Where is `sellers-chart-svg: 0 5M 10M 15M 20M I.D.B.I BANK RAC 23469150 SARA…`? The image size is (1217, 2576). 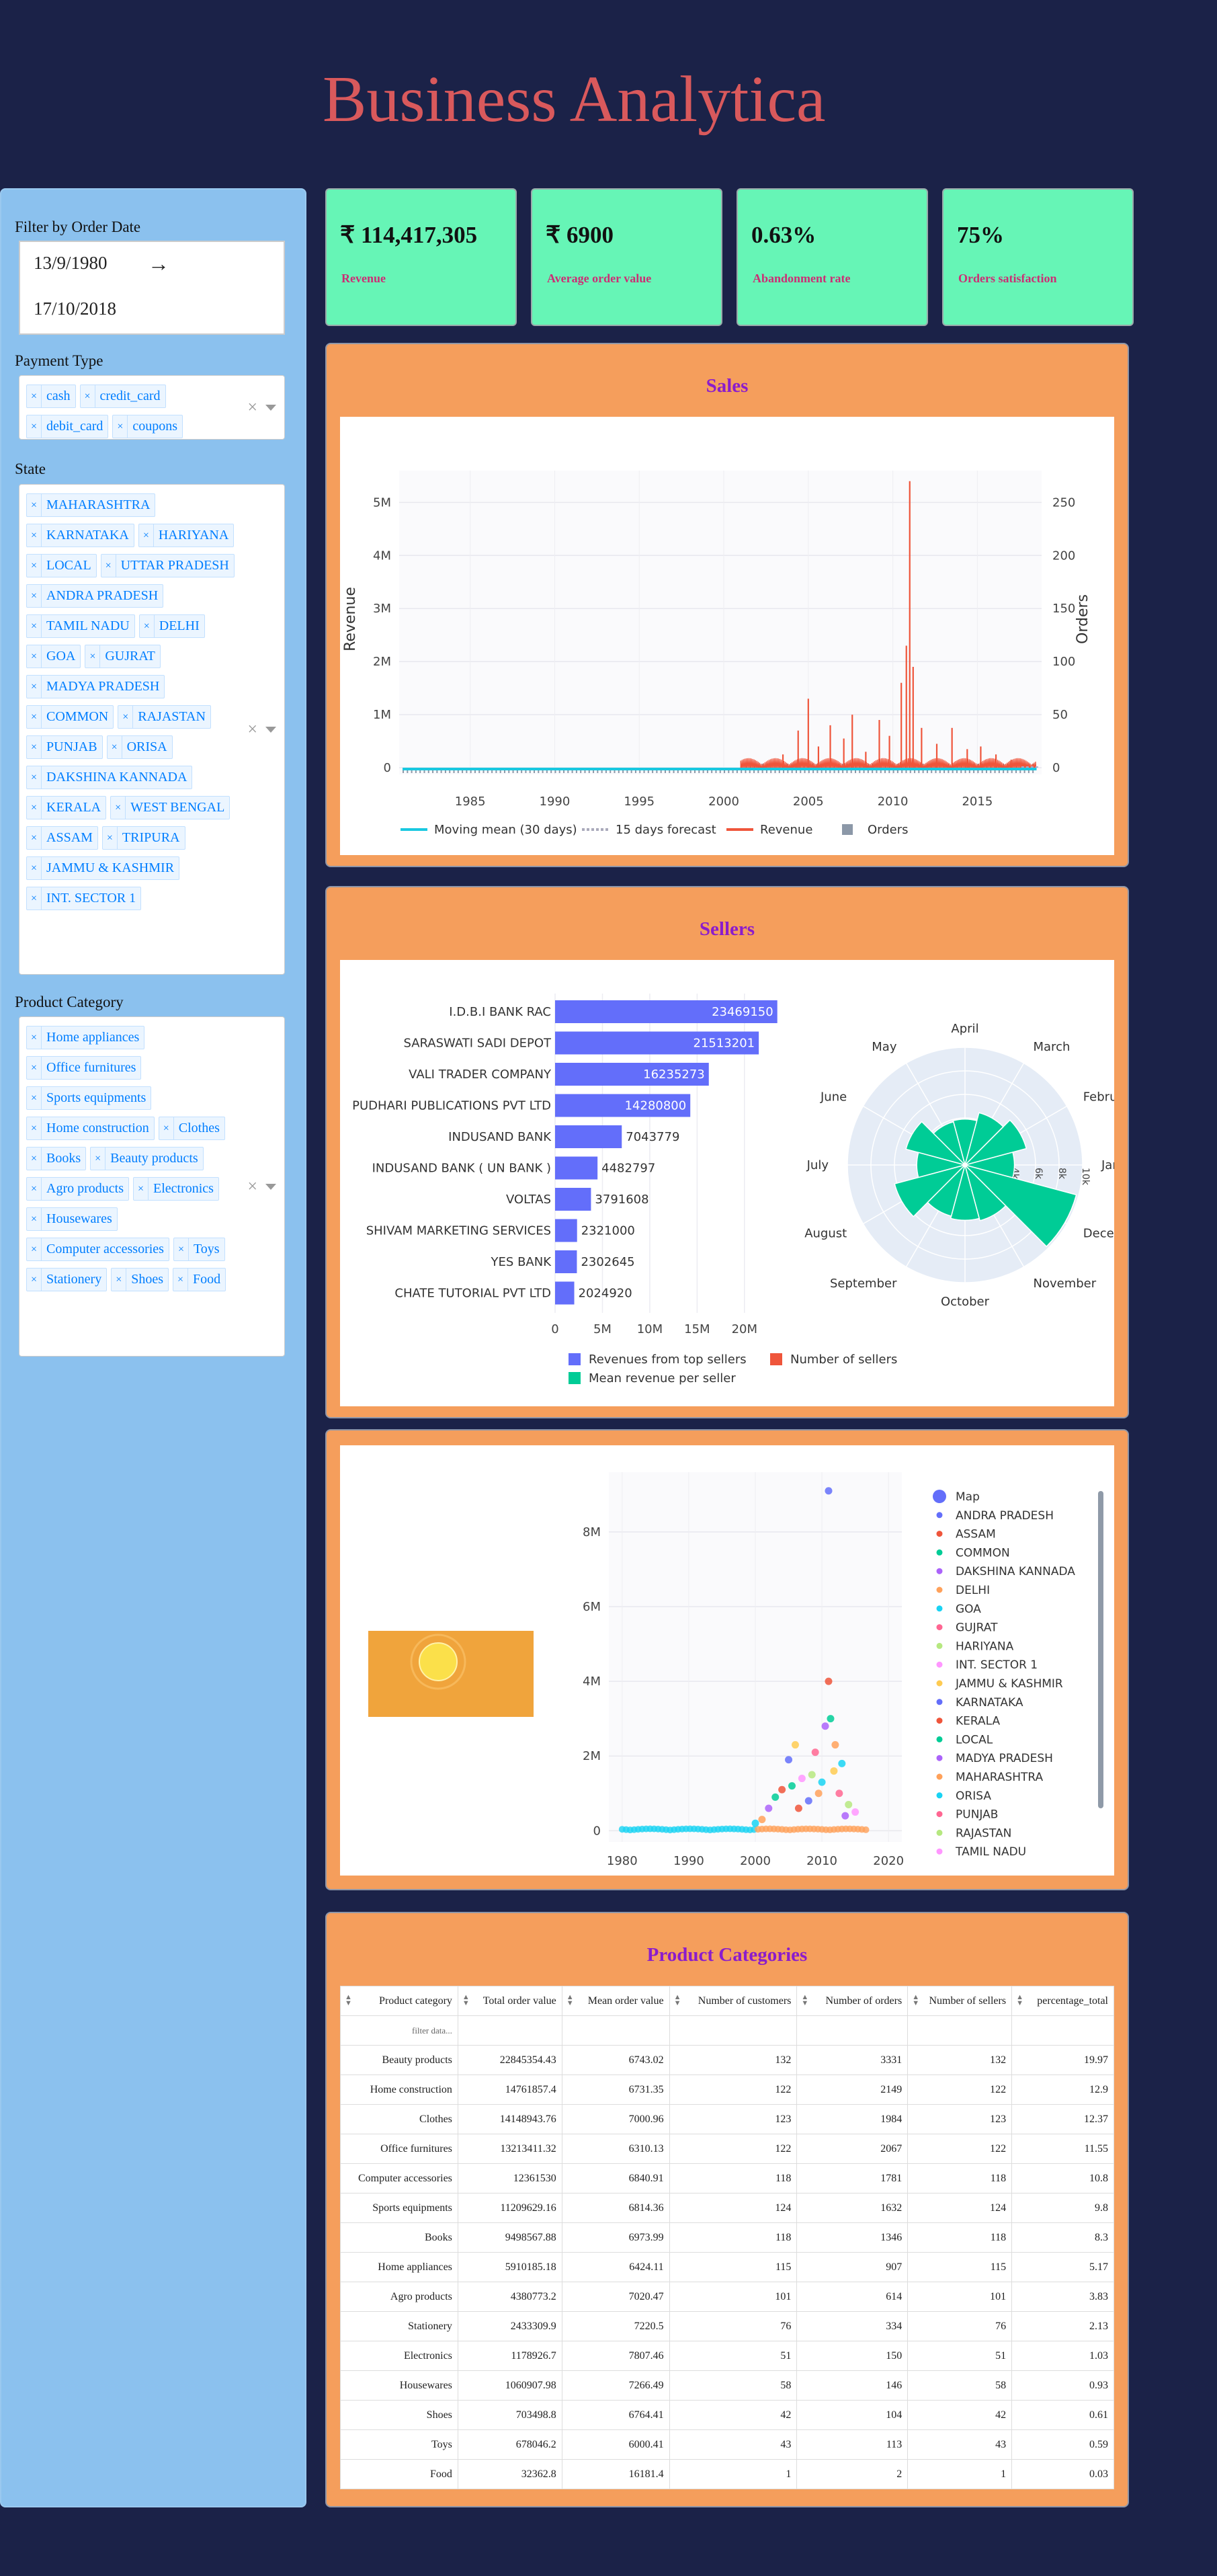 sellers-chart-svg: 0 5M 10M 15M 20M I.D.B.I BANK RAC 23469150 SARA… is located at coordinates (744, 1183).